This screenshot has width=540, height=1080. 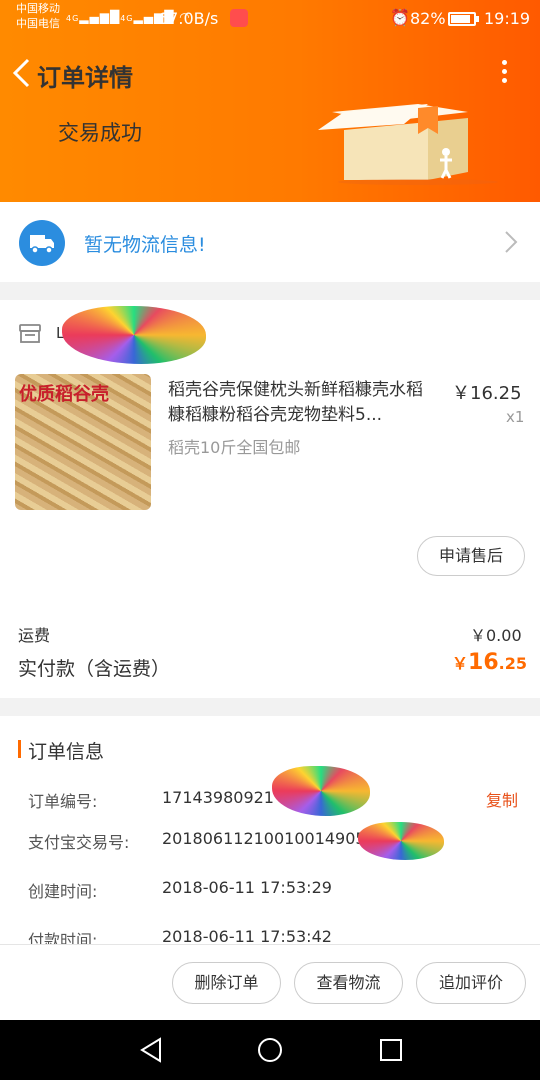 I want to click on more-menu-button, so click(x=504, y=73).